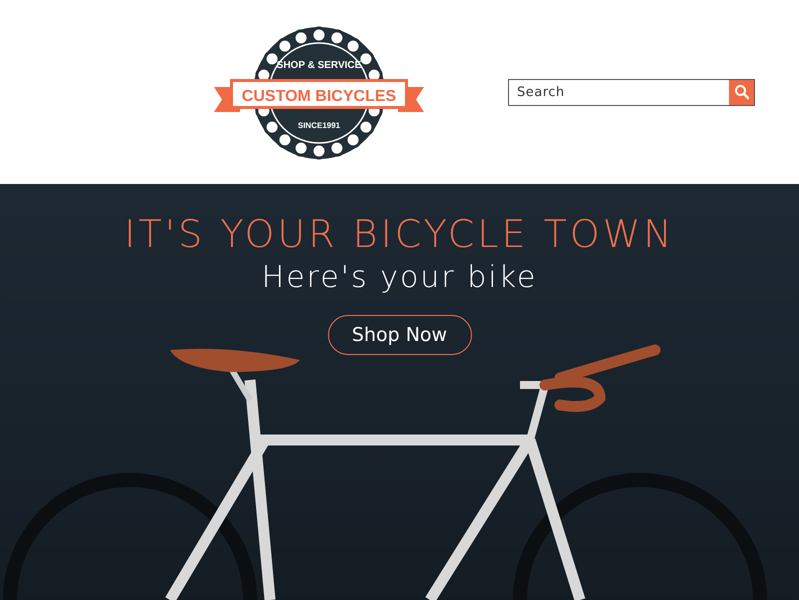 This screenshot has width=799, height=600. I want to click on hero-subtitle: Here's your bike, so click(400, 277).